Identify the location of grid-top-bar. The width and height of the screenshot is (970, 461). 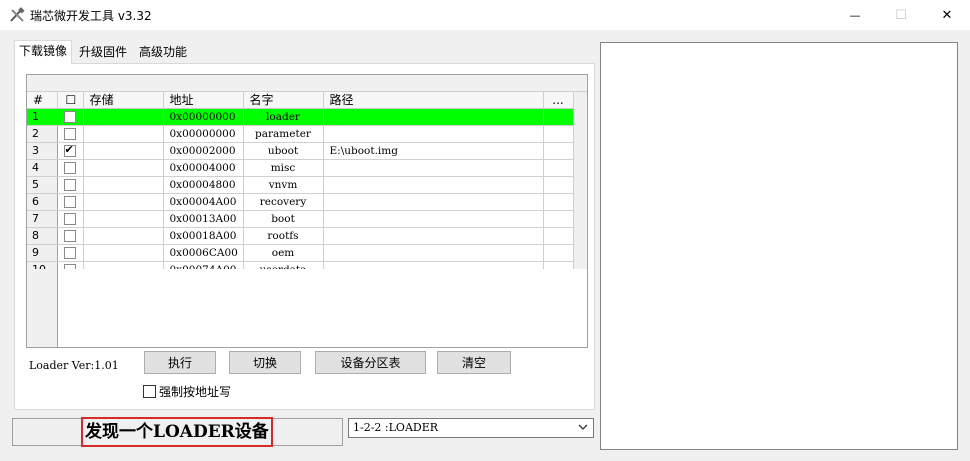
(307, 83).